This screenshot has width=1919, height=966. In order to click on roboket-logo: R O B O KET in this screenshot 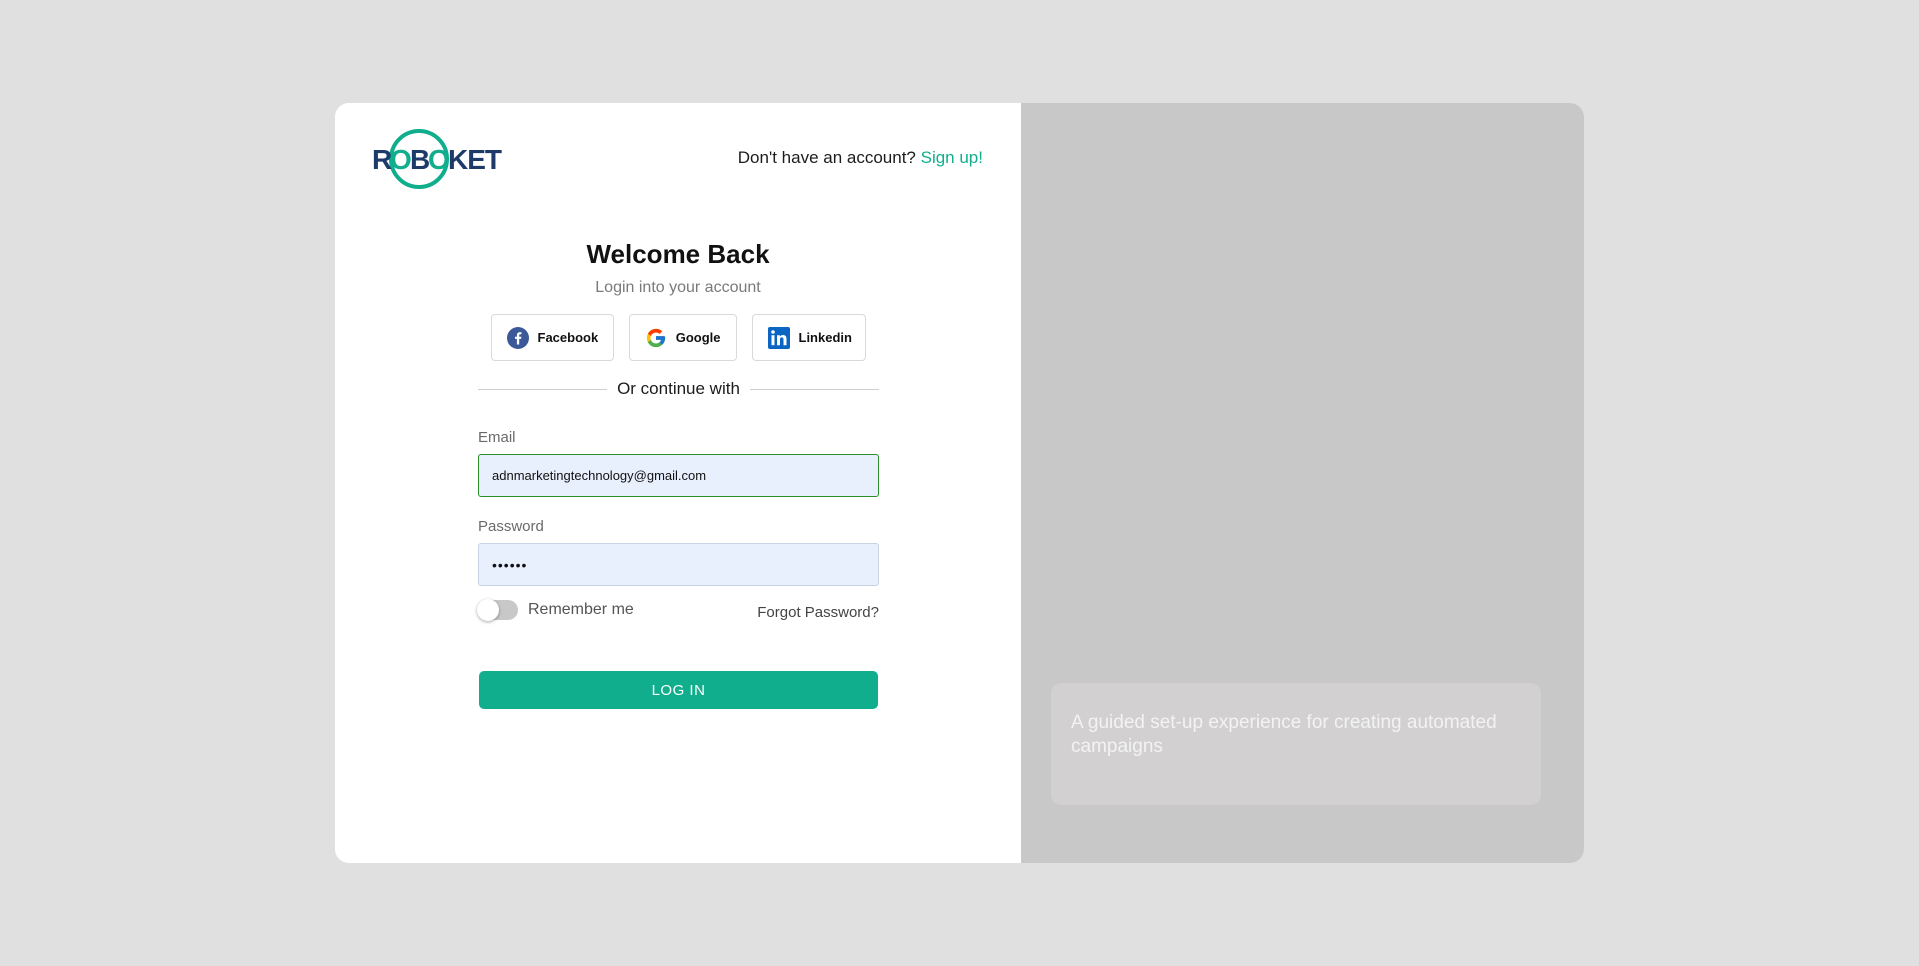, I will do `click(437, 159)`.